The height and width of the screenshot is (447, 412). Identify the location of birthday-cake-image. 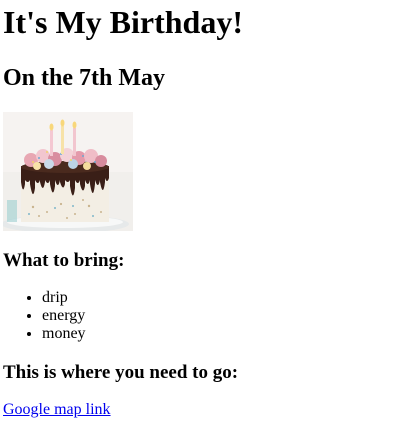
(68, 171).